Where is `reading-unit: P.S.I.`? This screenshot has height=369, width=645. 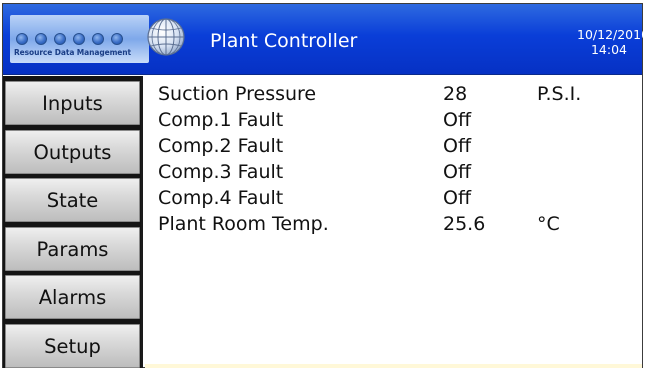
reading-unit: P.S.I. is located at coordinates (559, 94).